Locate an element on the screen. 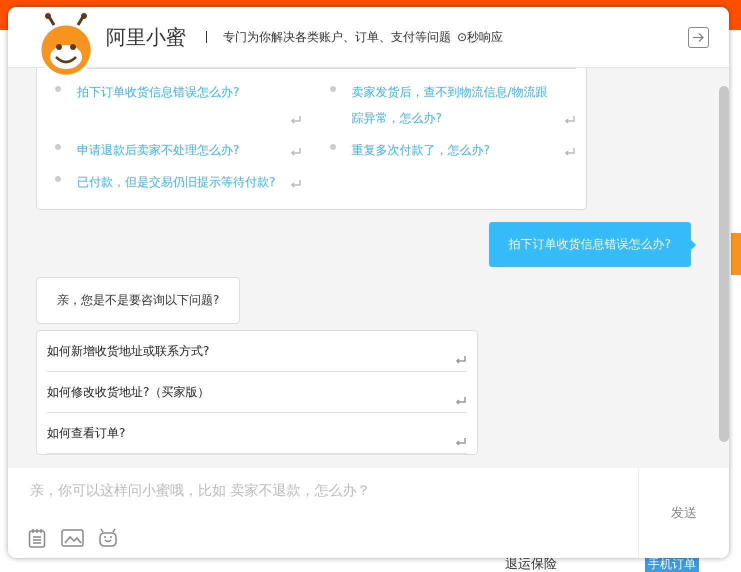  faq-link: 卖家发货后，查不到物流信息/物流跟踪异常，怎么办? is located at coordinates (454, 105).